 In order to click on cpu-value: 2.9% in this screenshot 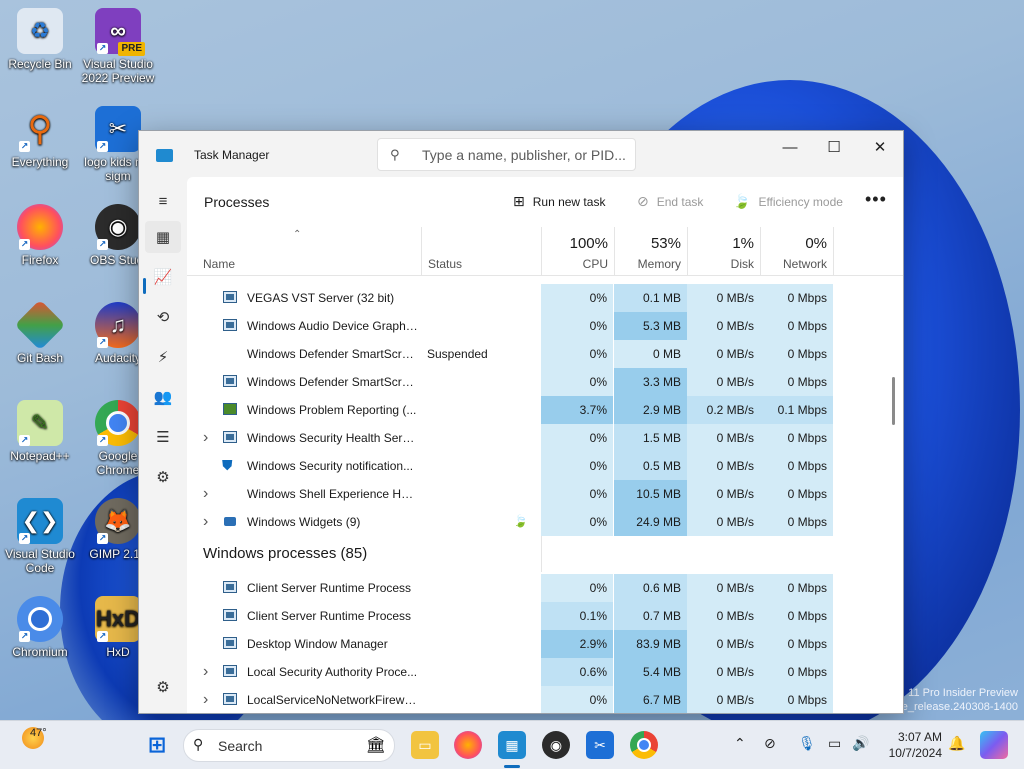, I will do `click(577, 644)`.